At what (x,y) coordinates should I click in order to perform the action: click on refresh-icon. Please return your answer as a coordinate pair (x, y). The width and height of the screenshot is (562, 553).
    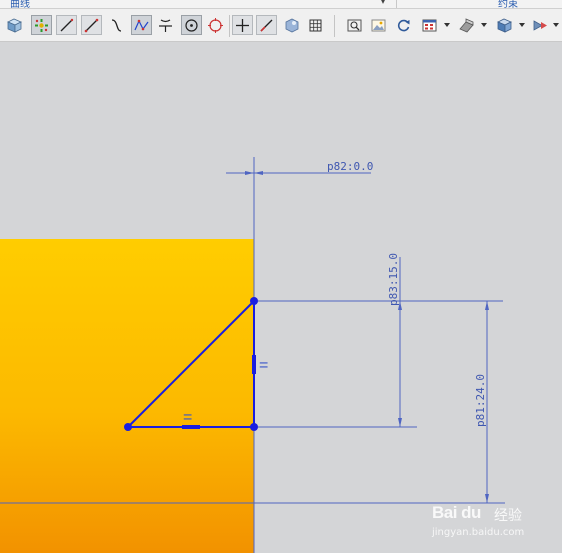
    Looking at the image, I should click on (403, 25).